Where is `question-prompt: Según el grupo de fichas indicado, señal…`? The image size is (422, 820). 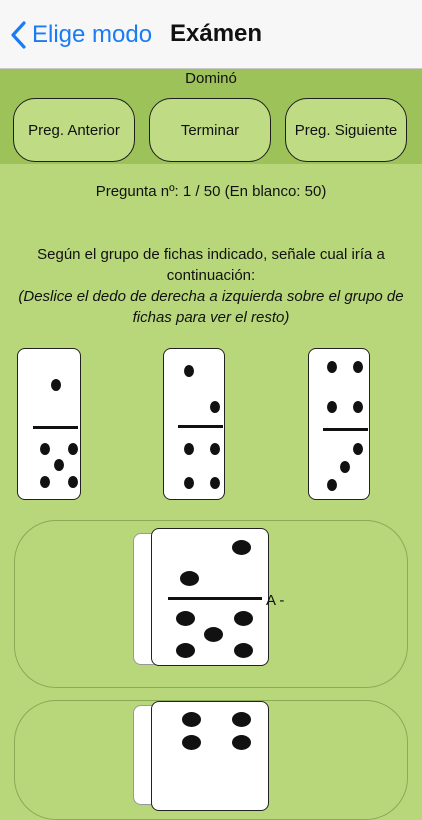
question-prompt: Según el grupo de fichas indicado, señal… is located at coordinates (211, 286).